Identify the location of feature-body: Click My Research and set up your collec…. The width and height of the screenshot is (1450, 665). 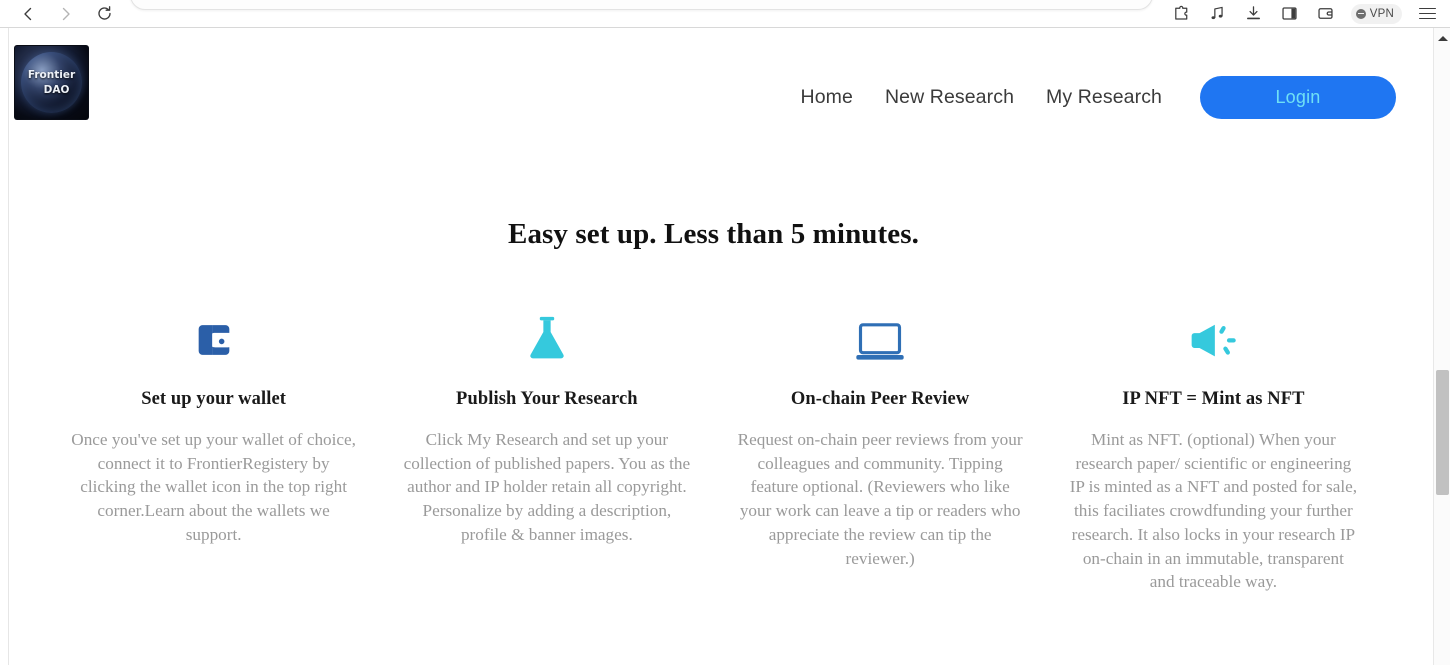
(547, 487).